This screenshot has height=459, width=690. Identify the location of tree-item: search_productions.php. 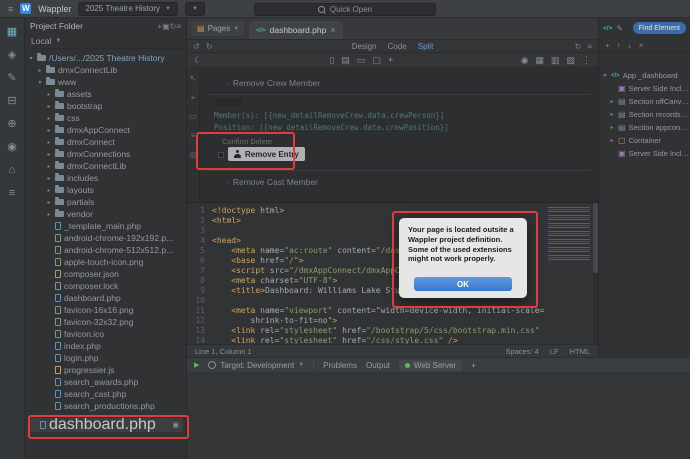
(105, 406).